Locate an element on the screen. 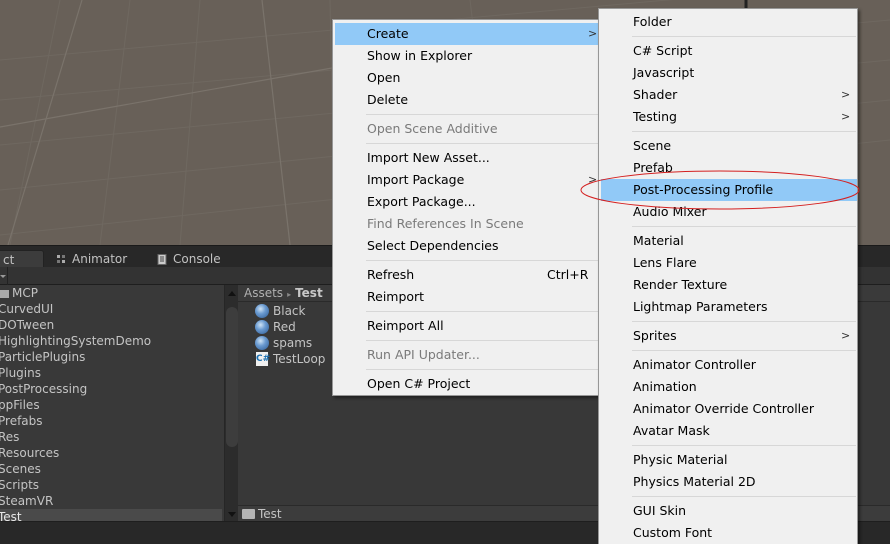 The width and height of the screenshot is (890, 544). menu-item-open: Open is located at coordinates (466, 78).